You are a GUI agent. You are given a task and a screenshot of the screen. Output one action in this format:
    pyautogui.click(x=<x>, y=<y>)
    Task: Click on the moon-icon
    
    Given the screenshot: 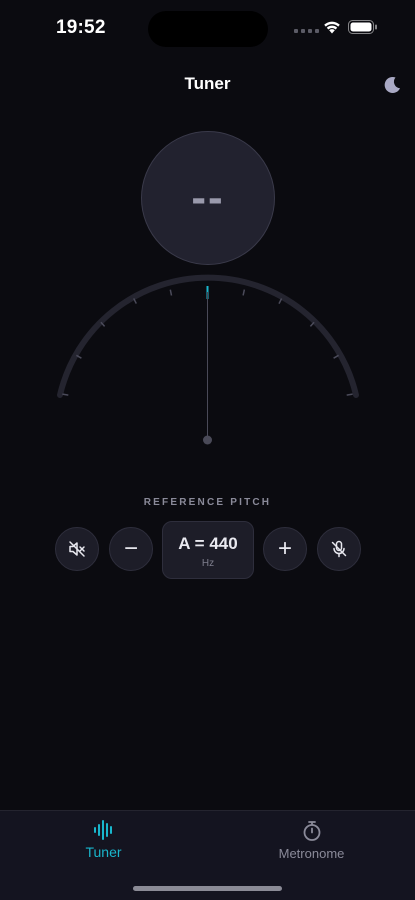 What is the action you would take?
    pyautogui.click(x=392, y=85)
    